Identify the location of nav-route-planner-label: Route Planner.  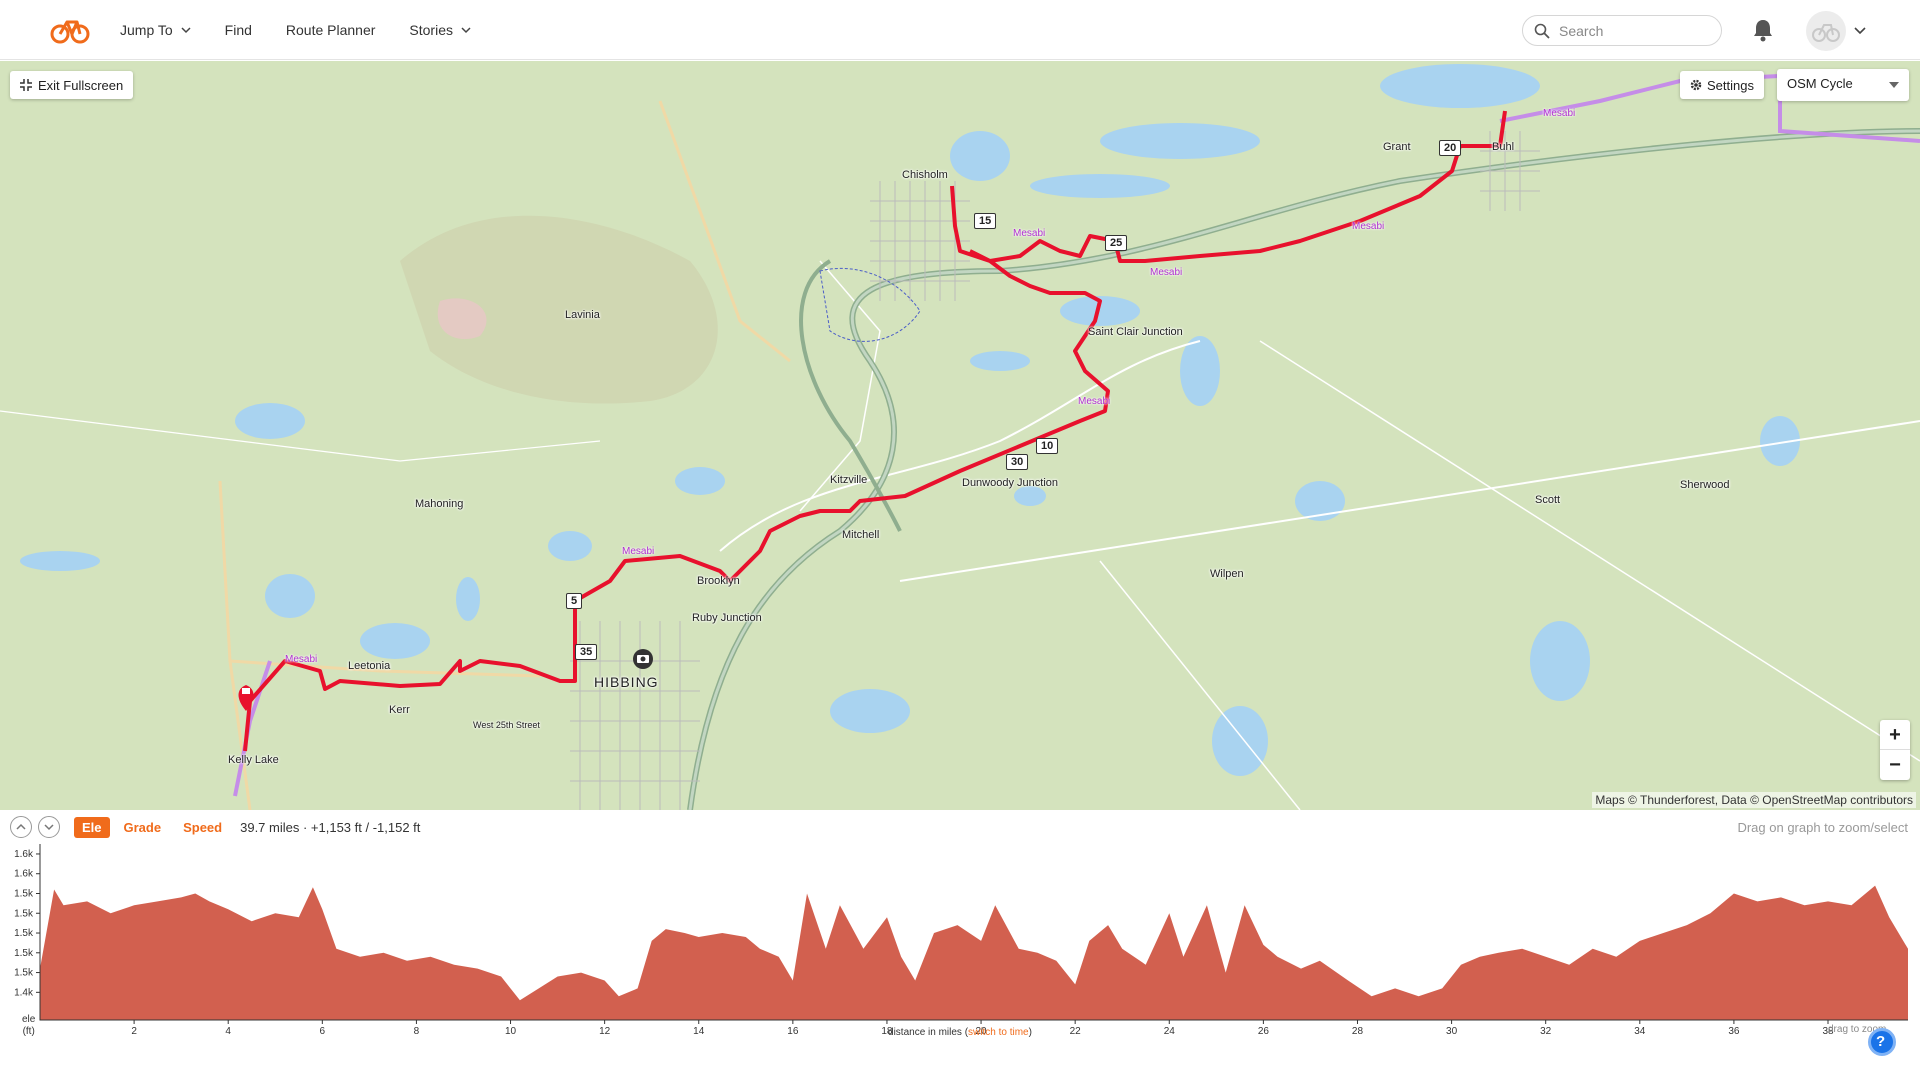
(330, 30).